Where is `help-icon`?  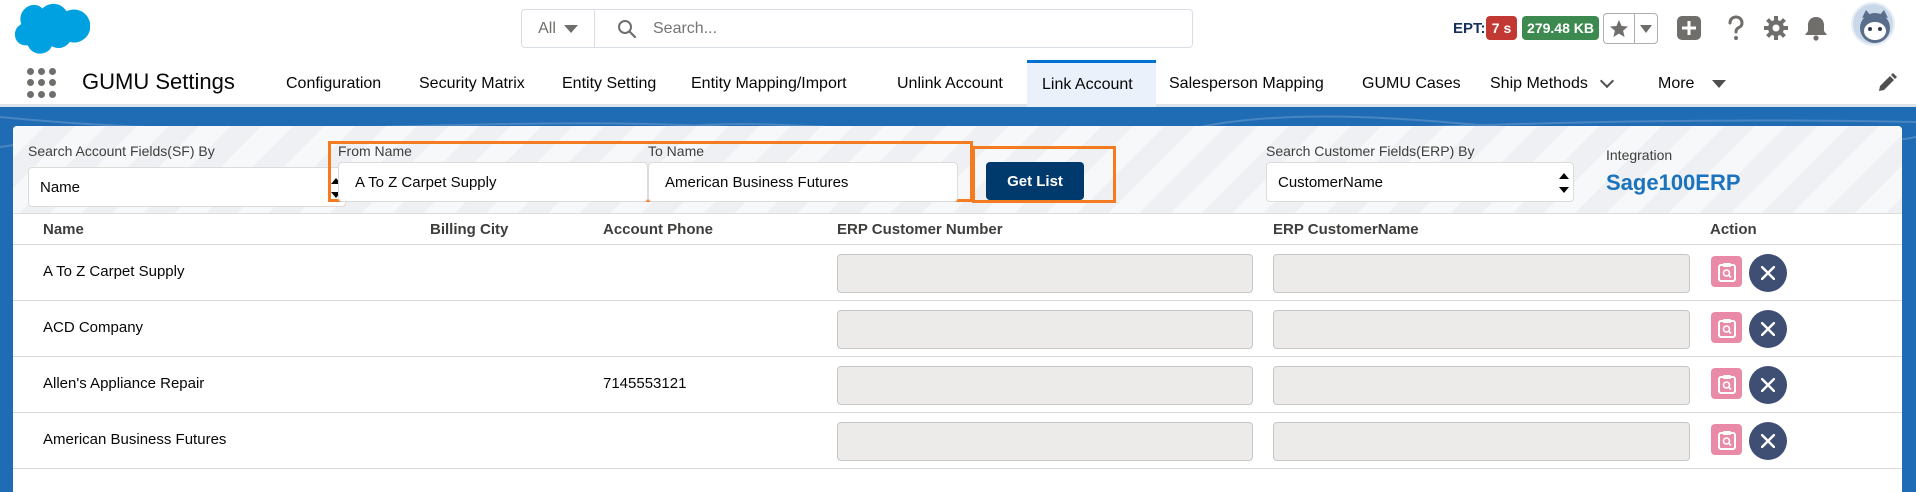
help-icon is located at coordinates (1736, 27).